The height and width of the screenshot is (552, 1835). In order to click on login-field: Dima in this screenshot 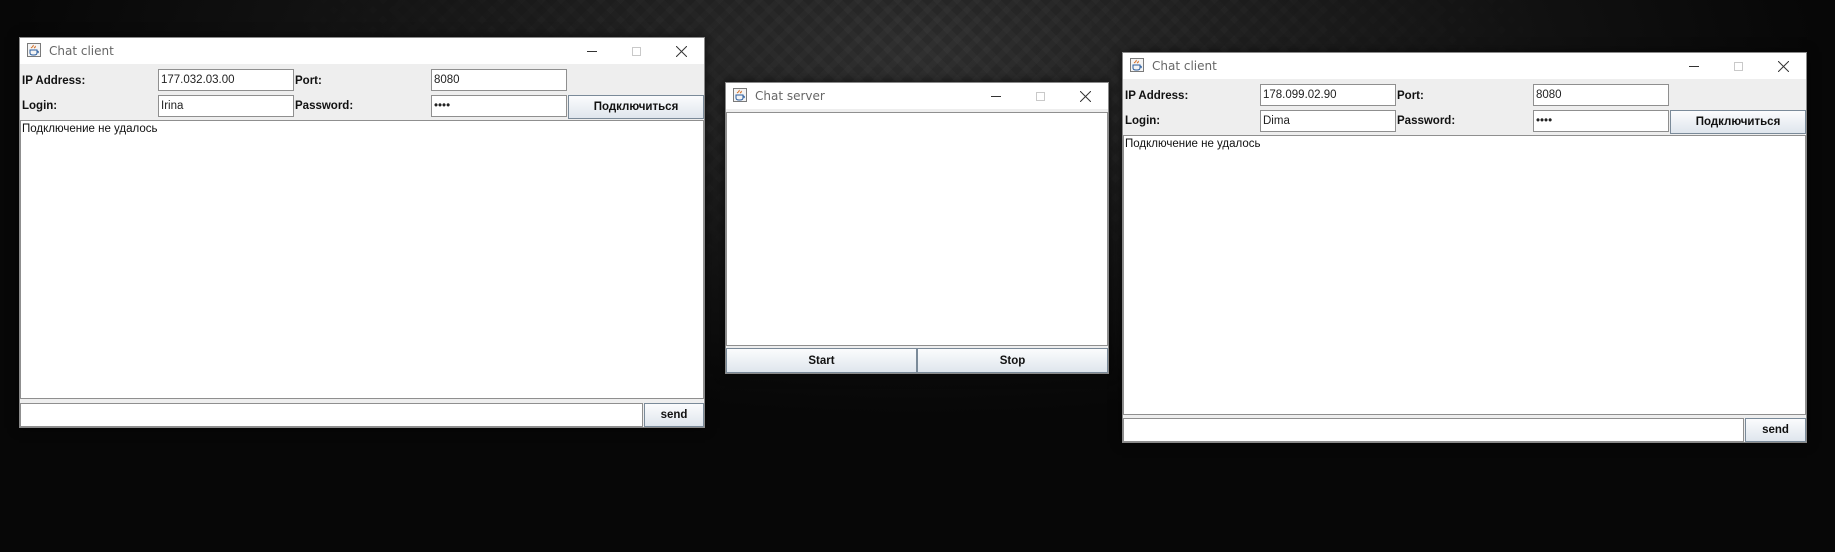, I will do `click(1328, 121)`.